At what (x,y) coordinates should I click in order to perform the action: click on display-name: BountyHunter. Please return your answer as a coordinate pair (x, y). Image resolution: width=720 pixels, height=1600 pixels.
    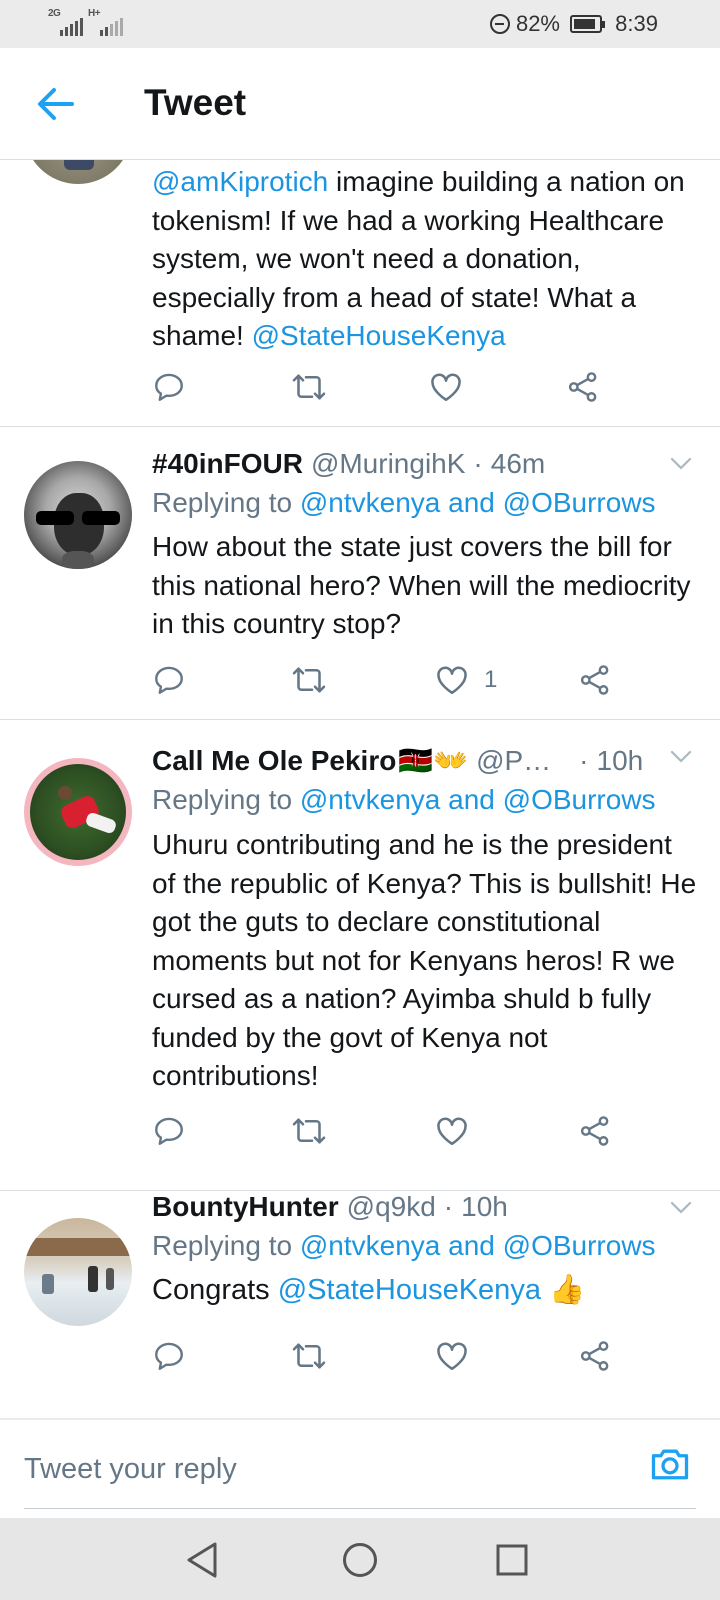
    Looking at the image, I should click on (245, 1207).